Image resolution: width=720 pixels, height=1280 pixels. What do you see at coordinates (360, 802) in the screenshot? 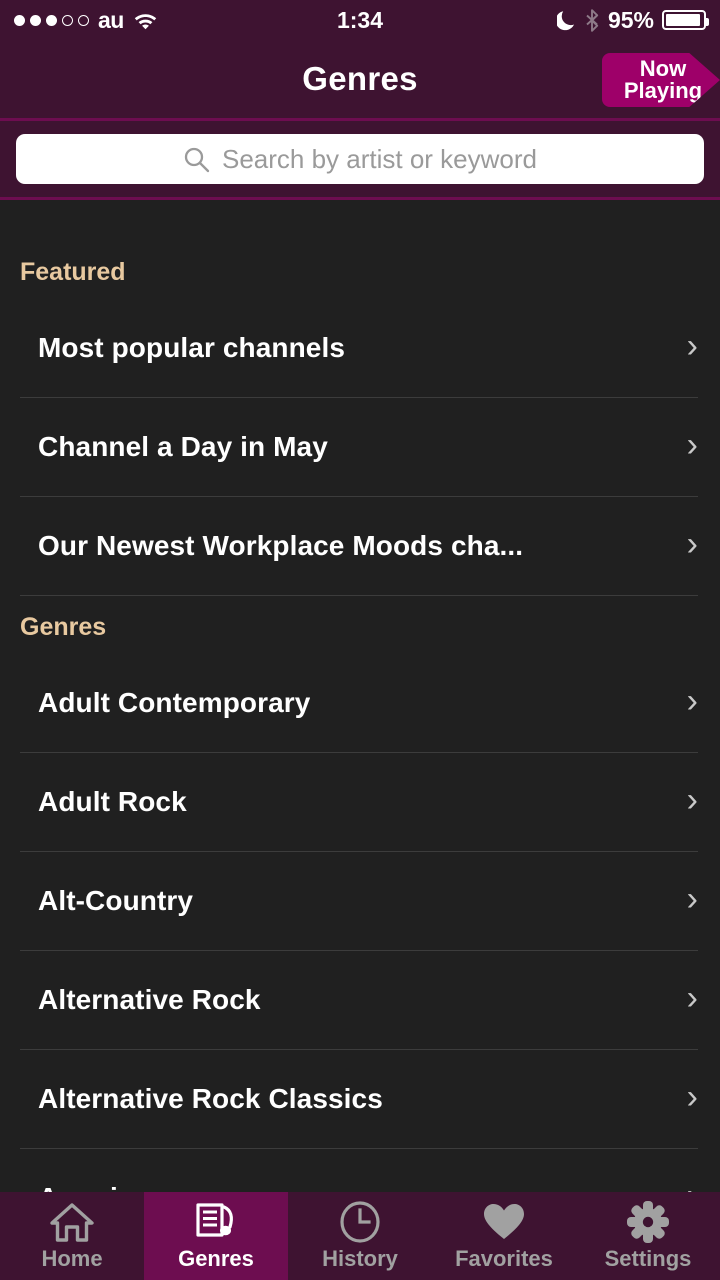
I see `list-item: Adult Rock ›` at bounding box center [360, 802].